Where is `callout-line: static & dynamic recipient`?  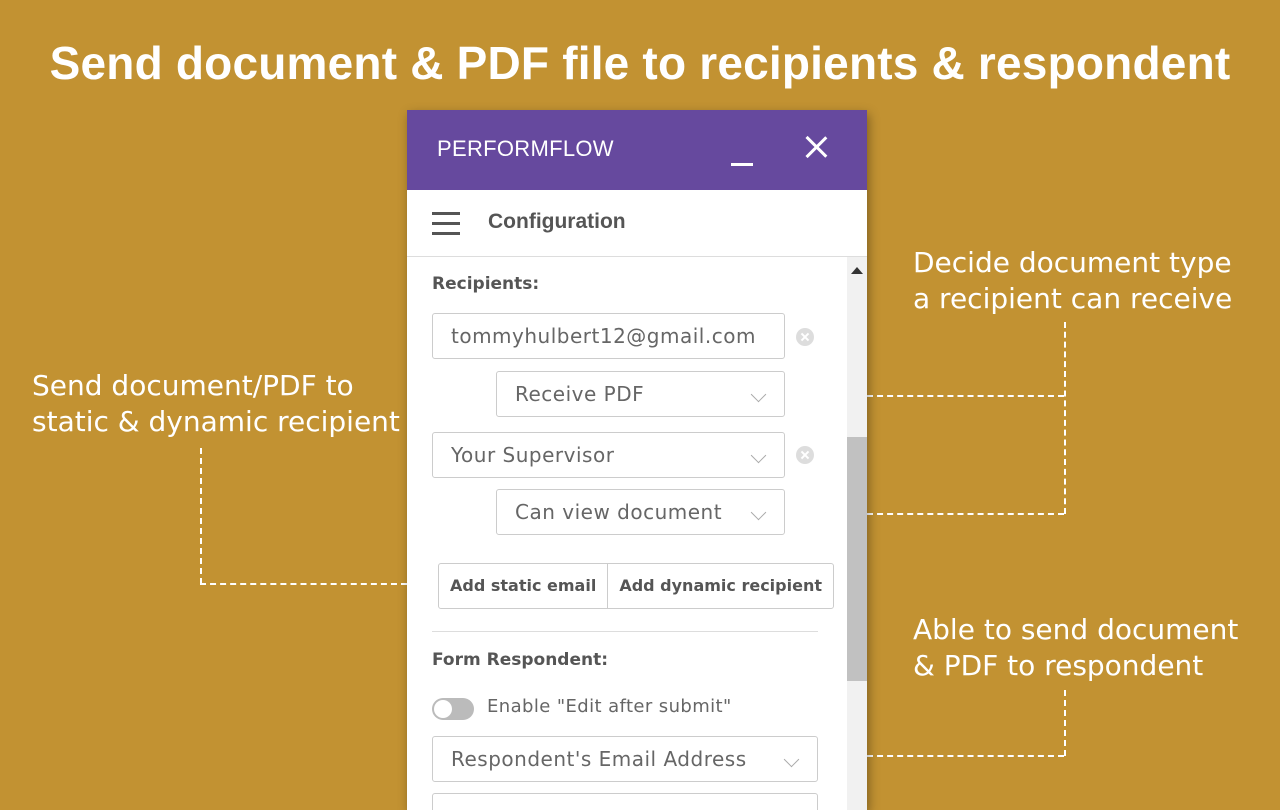 callout-line: static & dynamic recipient is located at coordinates (216, 421).